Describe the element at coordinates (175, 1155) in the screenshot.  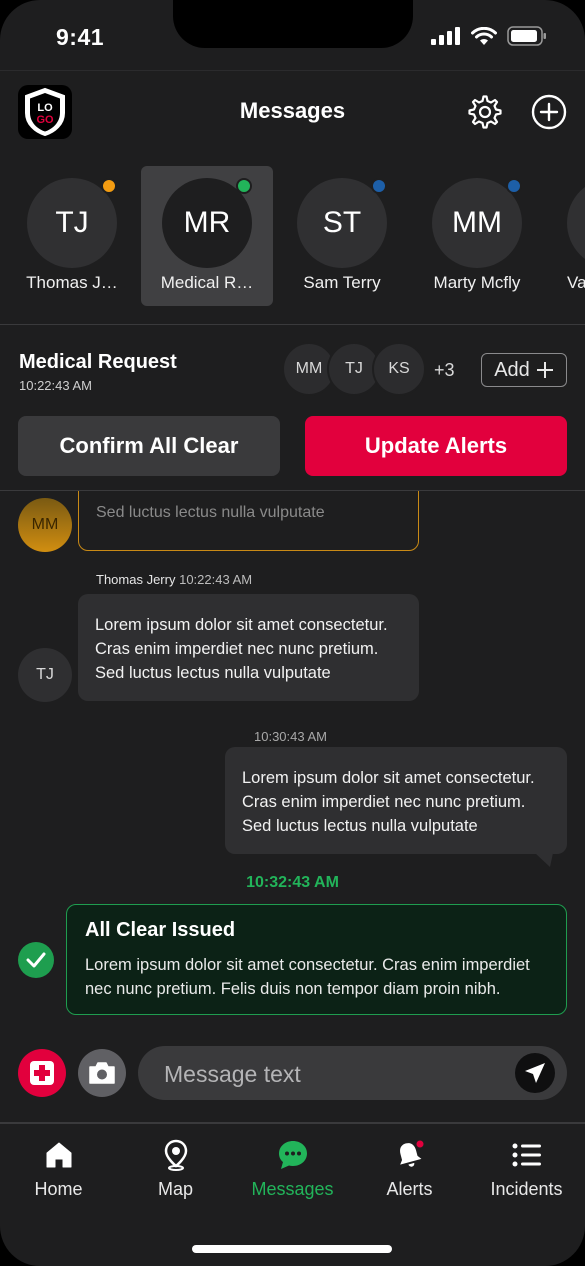
I see `map-pin-icon` at that location.